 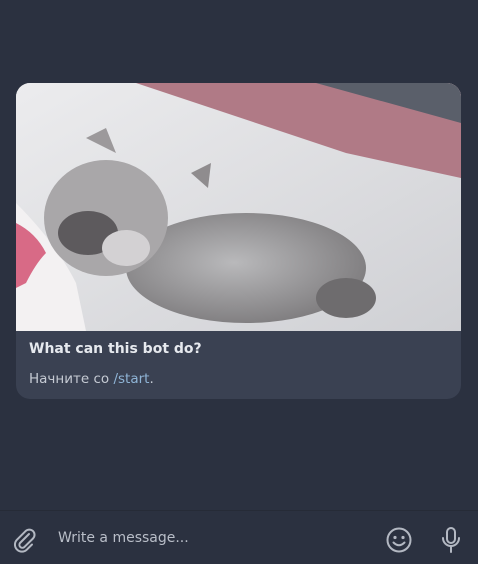 I want to click on paperclip-icon, so click(x=25, y=540).